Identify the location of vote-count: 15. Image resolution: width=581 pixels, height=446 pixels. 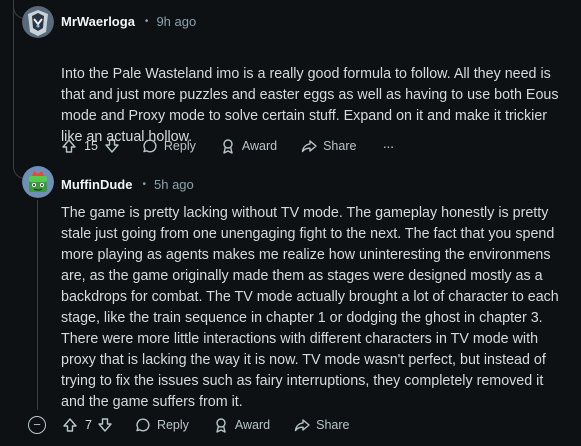
(91, 146).